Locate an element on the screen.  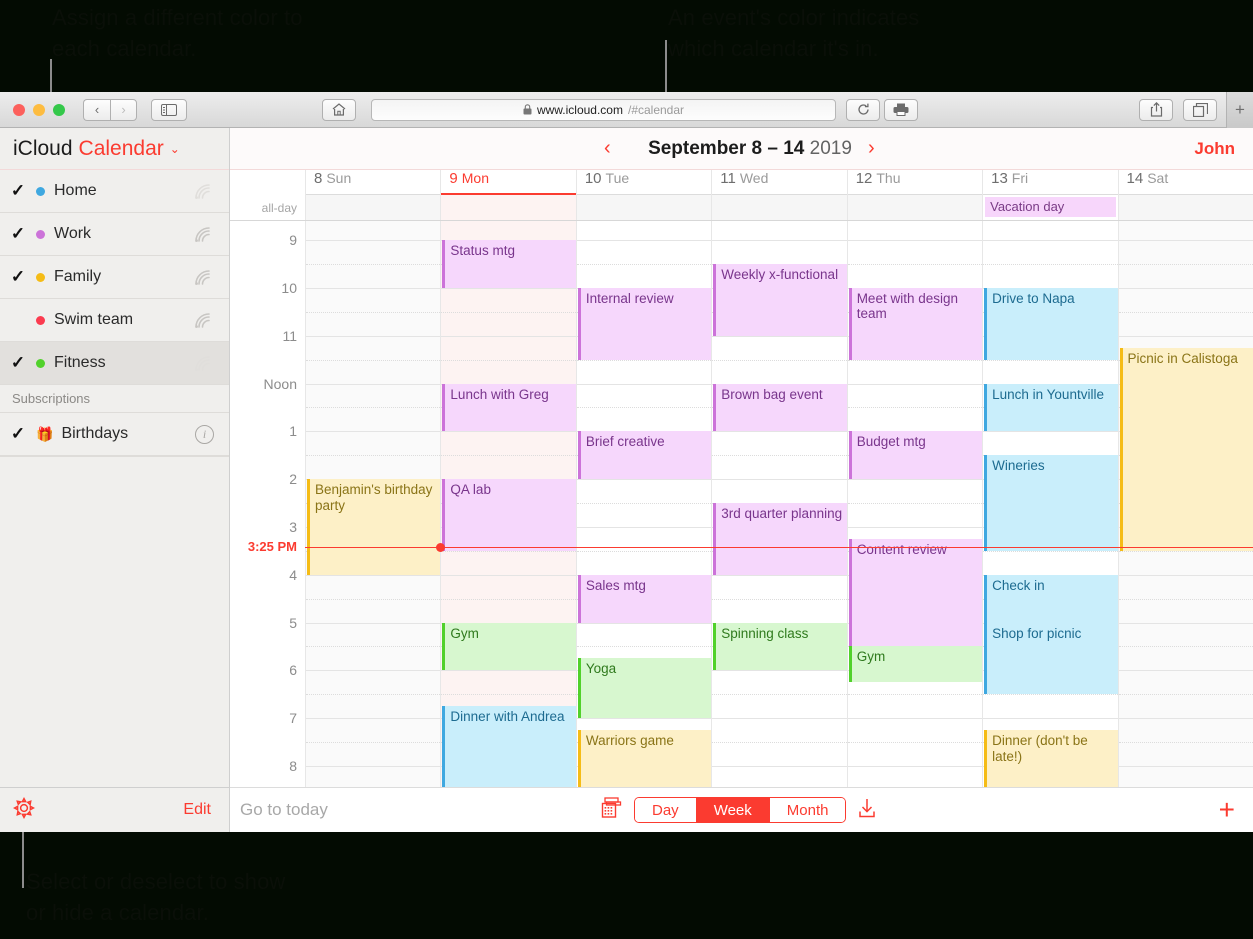
calendar-event: Budget mtg is located at coordinates (915, 455).